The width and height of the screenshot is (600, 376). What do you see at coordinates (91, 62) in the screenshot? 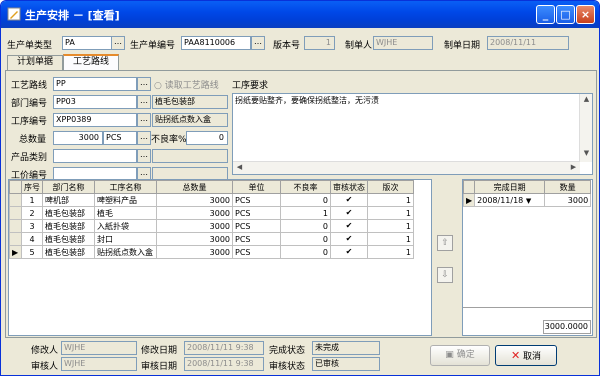
I see `tab-process-route: 工艺路线` at bounding box center [91, 62].